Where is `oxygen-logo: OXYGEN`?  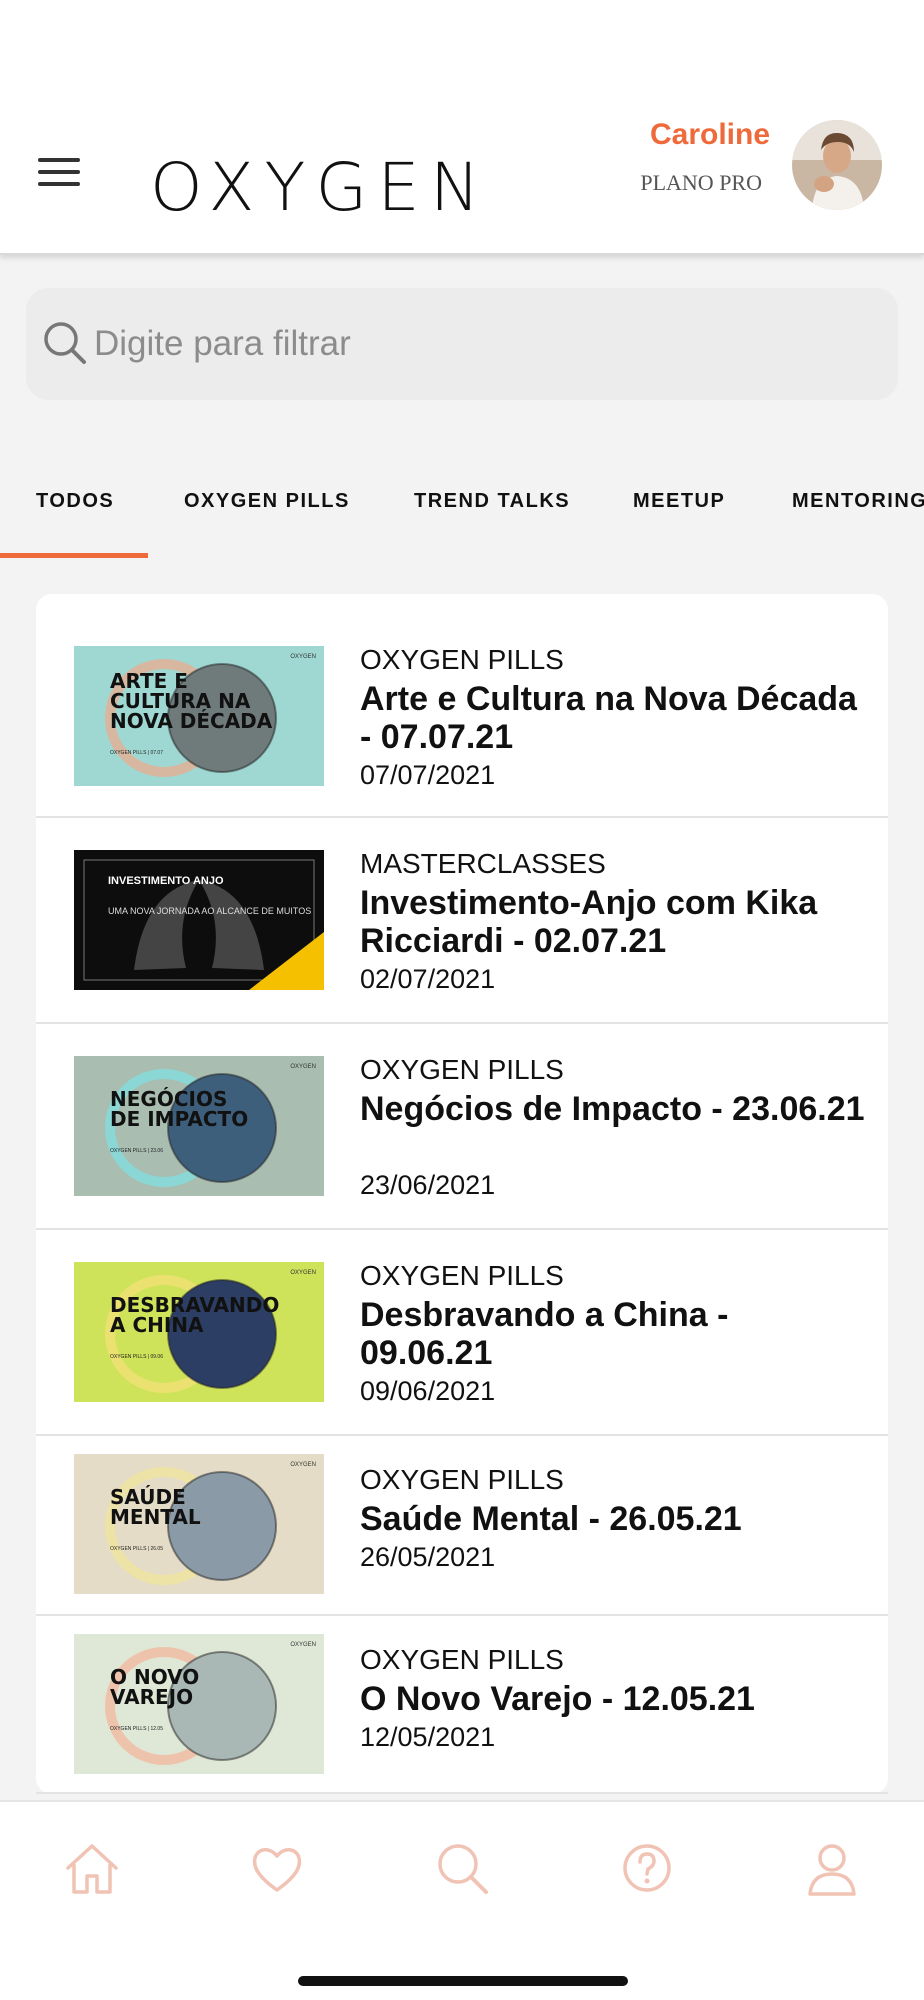
oxygen-logo: OXYGEN is located at coordinates (320, 185).